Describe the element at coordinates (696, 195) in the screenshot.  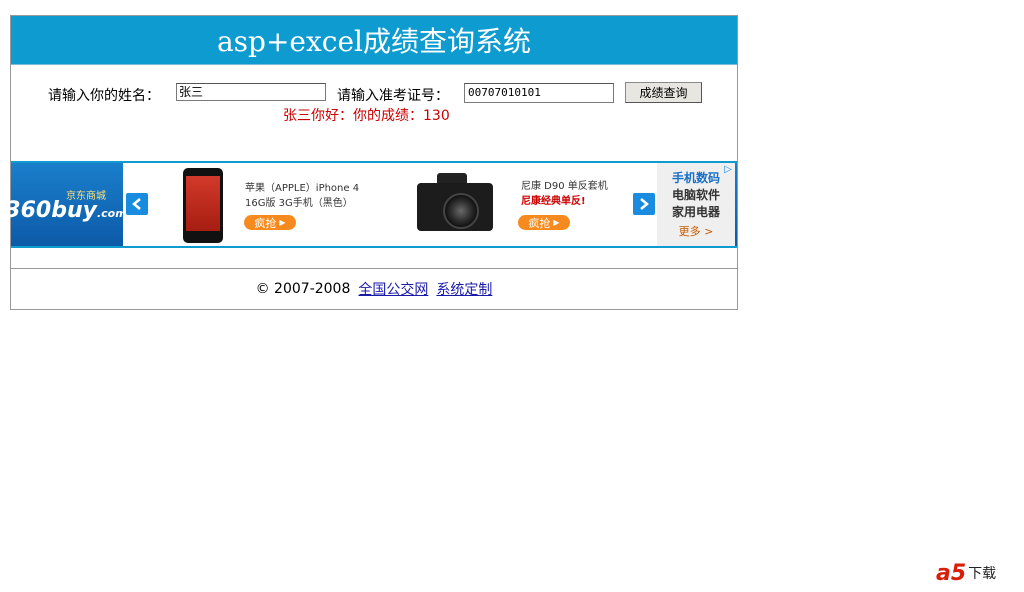
I see `category-computer-software: 电脑软件` at that location.